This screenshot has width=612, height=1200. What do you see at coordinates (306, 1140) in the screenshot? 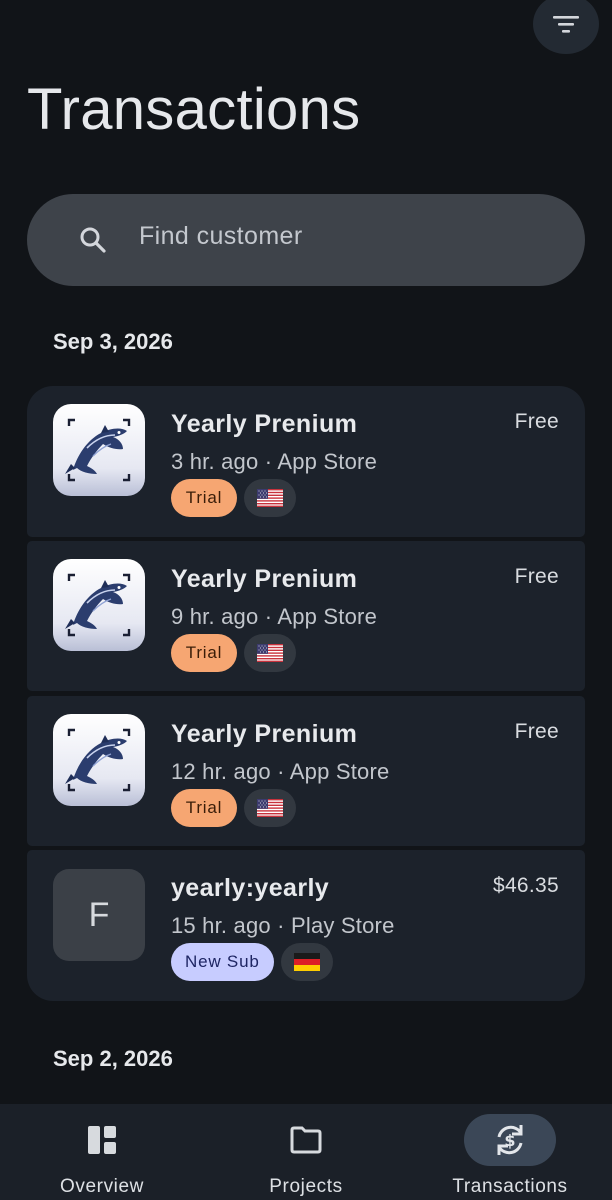
I see `folder-icon` at bounding box center [306, 1140].